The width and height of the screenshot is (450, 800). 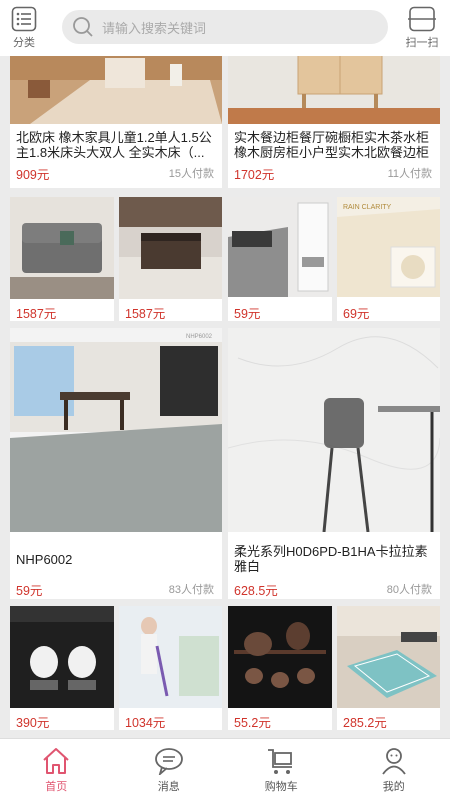 What do you see at coordinates (365, 723) in the screenshot?
I see `product-price: 285.2元` at bounding box center [365, 723].